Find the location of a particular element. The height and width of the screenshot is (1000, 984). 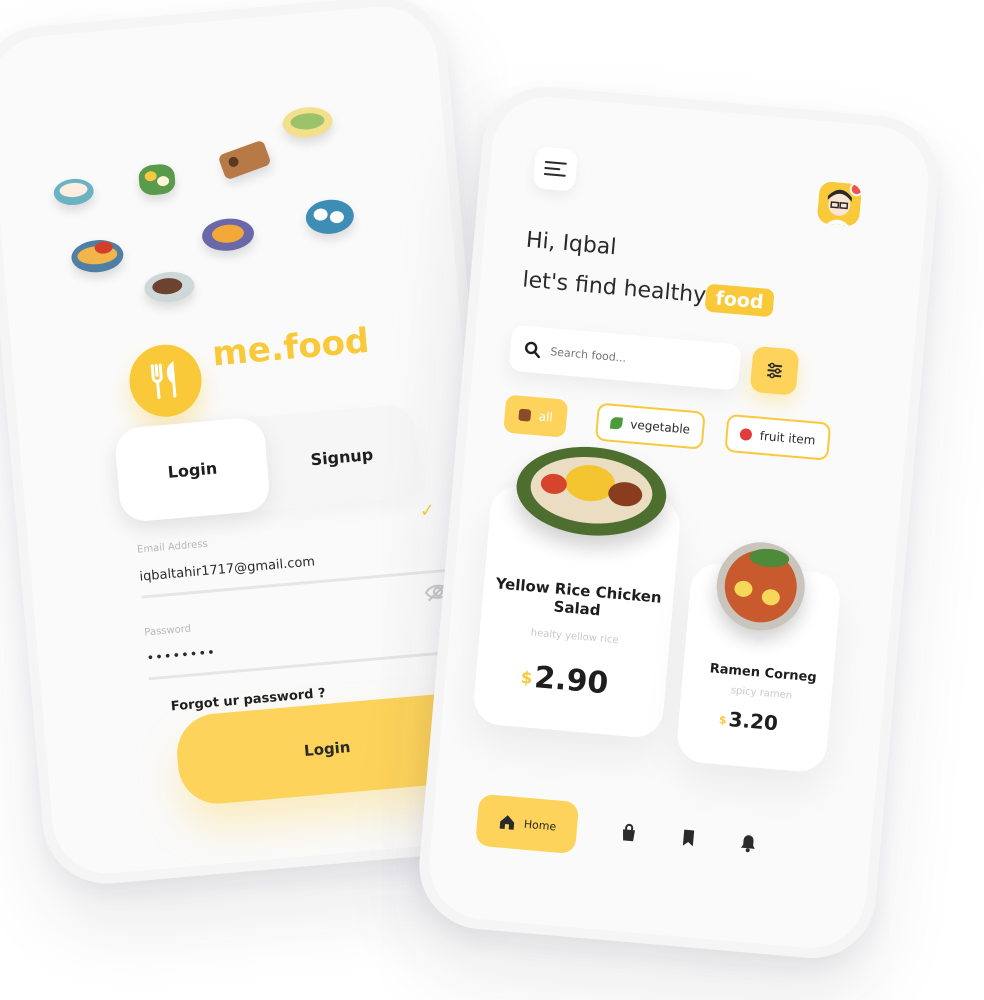

fork-knife-icon is located at coordinates (163, 380).